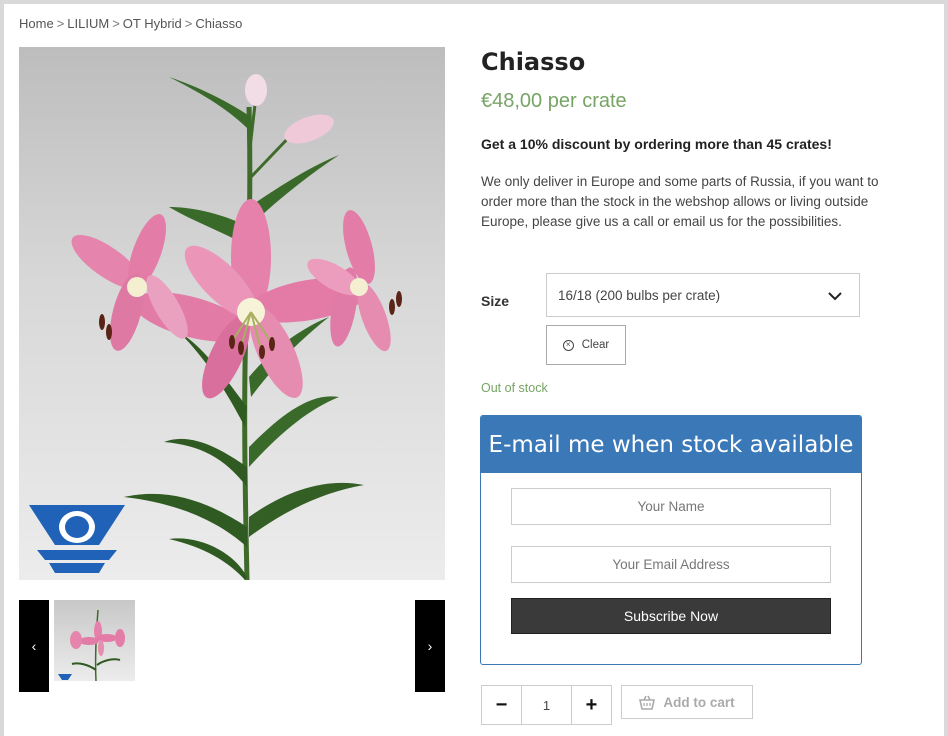 The height and width of the screenshot is (736, 948). What do you see at coordinates (514, 388) in the screenshot?
I see `stock-status: Out of stock` at bounding box center [514, 388].